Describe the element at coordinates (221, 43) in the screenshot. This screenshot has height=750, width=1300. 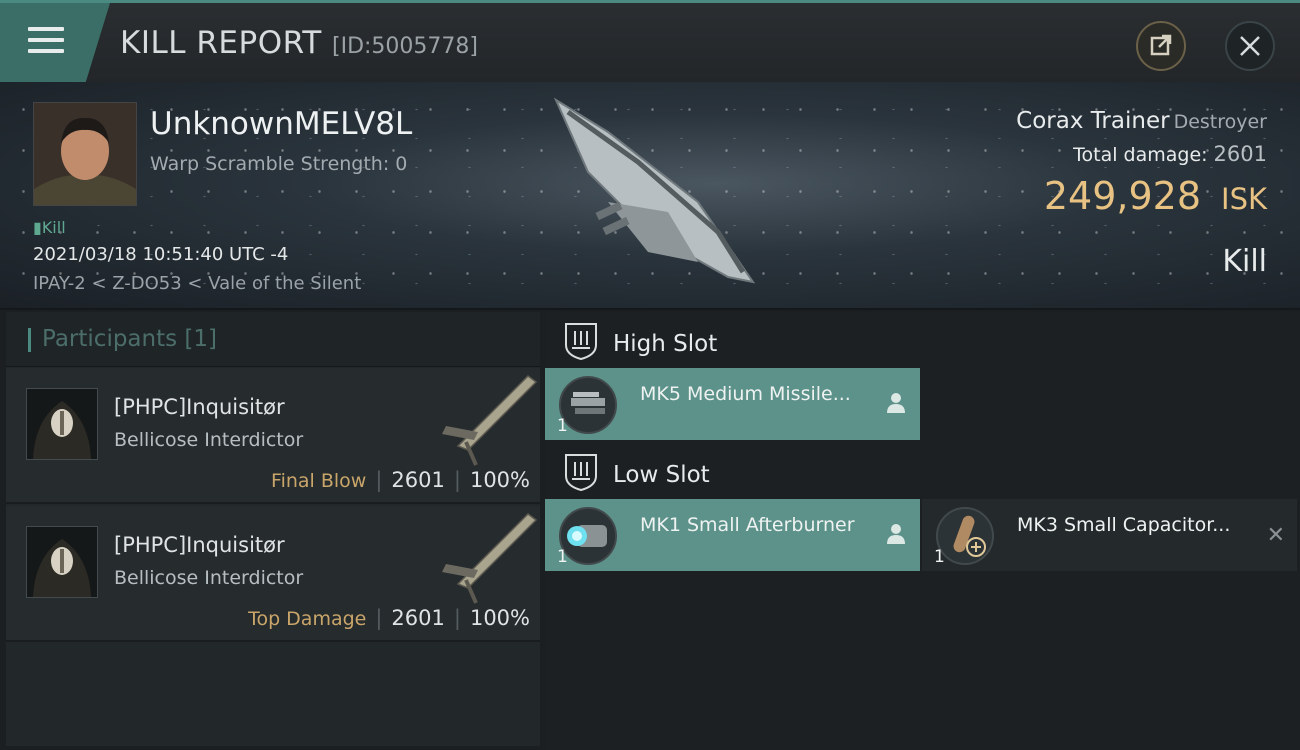
I see `window-title: KILL REPORT` at that location.